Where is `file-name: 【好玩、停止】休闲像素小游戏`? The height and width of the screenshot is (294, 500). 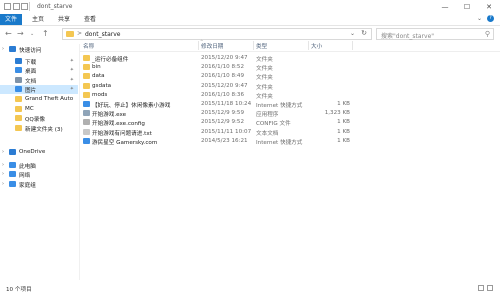 file-name: 【好玩、停止】休闲像素小游戏 is located at coordinates (131, 106).